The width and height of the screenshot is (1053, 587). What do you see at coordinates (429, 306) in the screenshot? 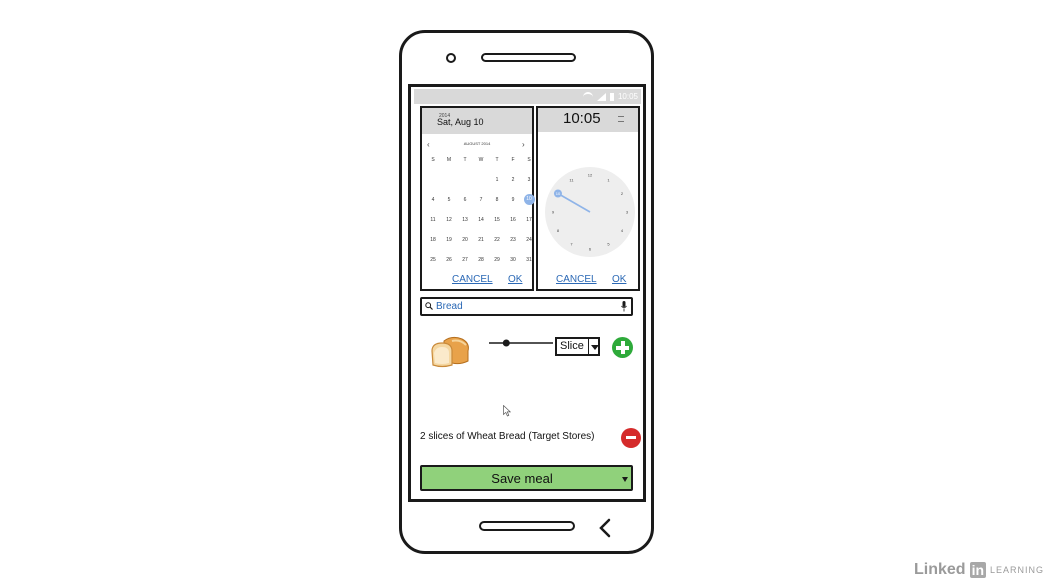
I see `search-icon` at bounding box center [429, 306].